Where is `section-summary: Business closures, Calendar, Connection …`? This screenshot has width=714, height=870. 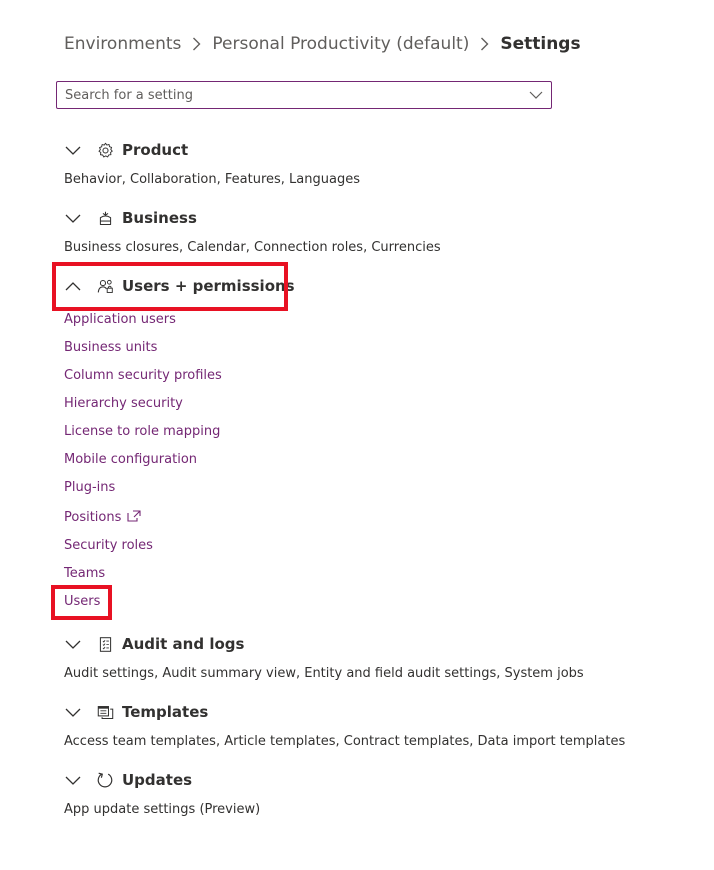 section-summary: Business closures, Calendar, Connection … is located at coordinates (252, 247).